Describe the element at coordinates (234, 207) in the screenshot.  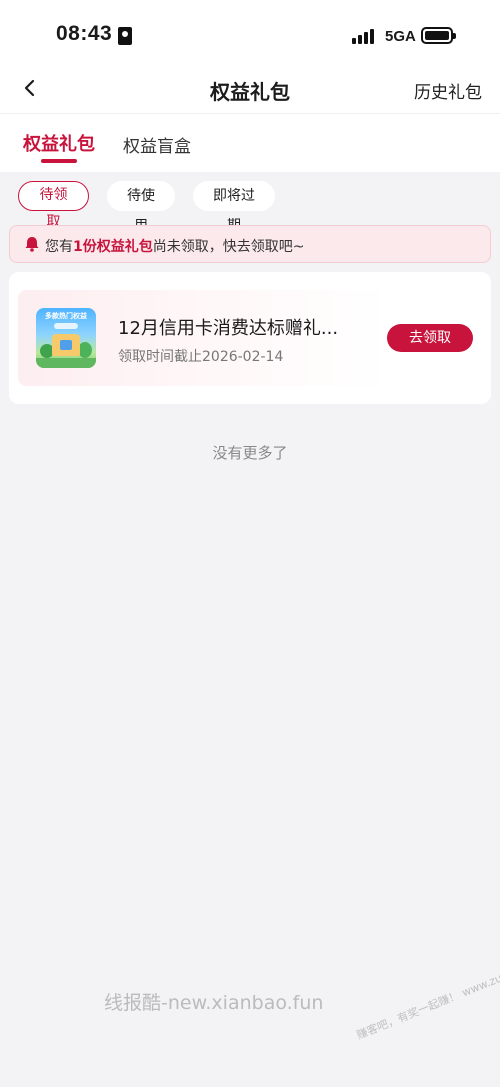
I see `filter-expiring: 即将过期` at that location.